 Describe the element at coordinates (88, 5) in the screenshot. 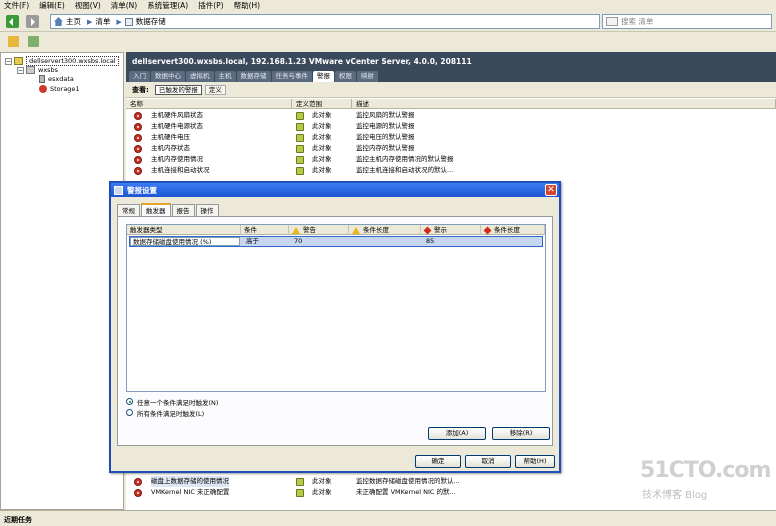

I see `menu-view: 视图(V)` at that location.